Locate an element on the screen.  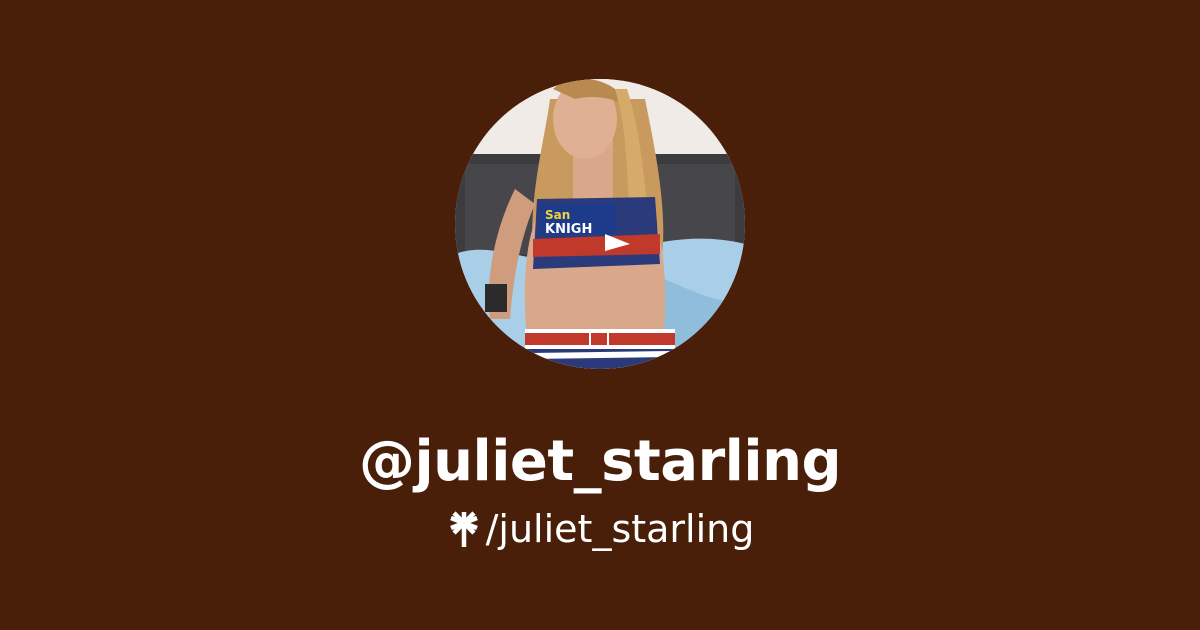
profile-avatar: San KNIGH is located at coordinates (600, 224).